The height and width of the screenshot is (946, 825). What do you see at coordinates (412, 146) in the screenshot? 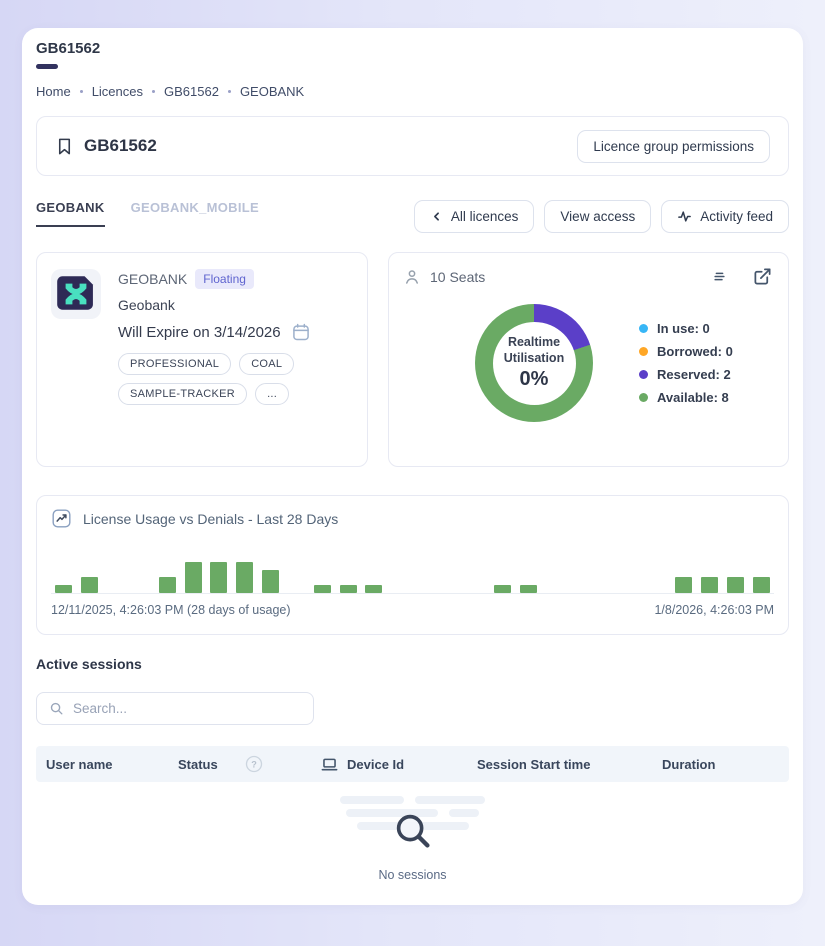
I see `licence-group-card: GB61562 Licence group permissions` at bounding box center [412, 146].